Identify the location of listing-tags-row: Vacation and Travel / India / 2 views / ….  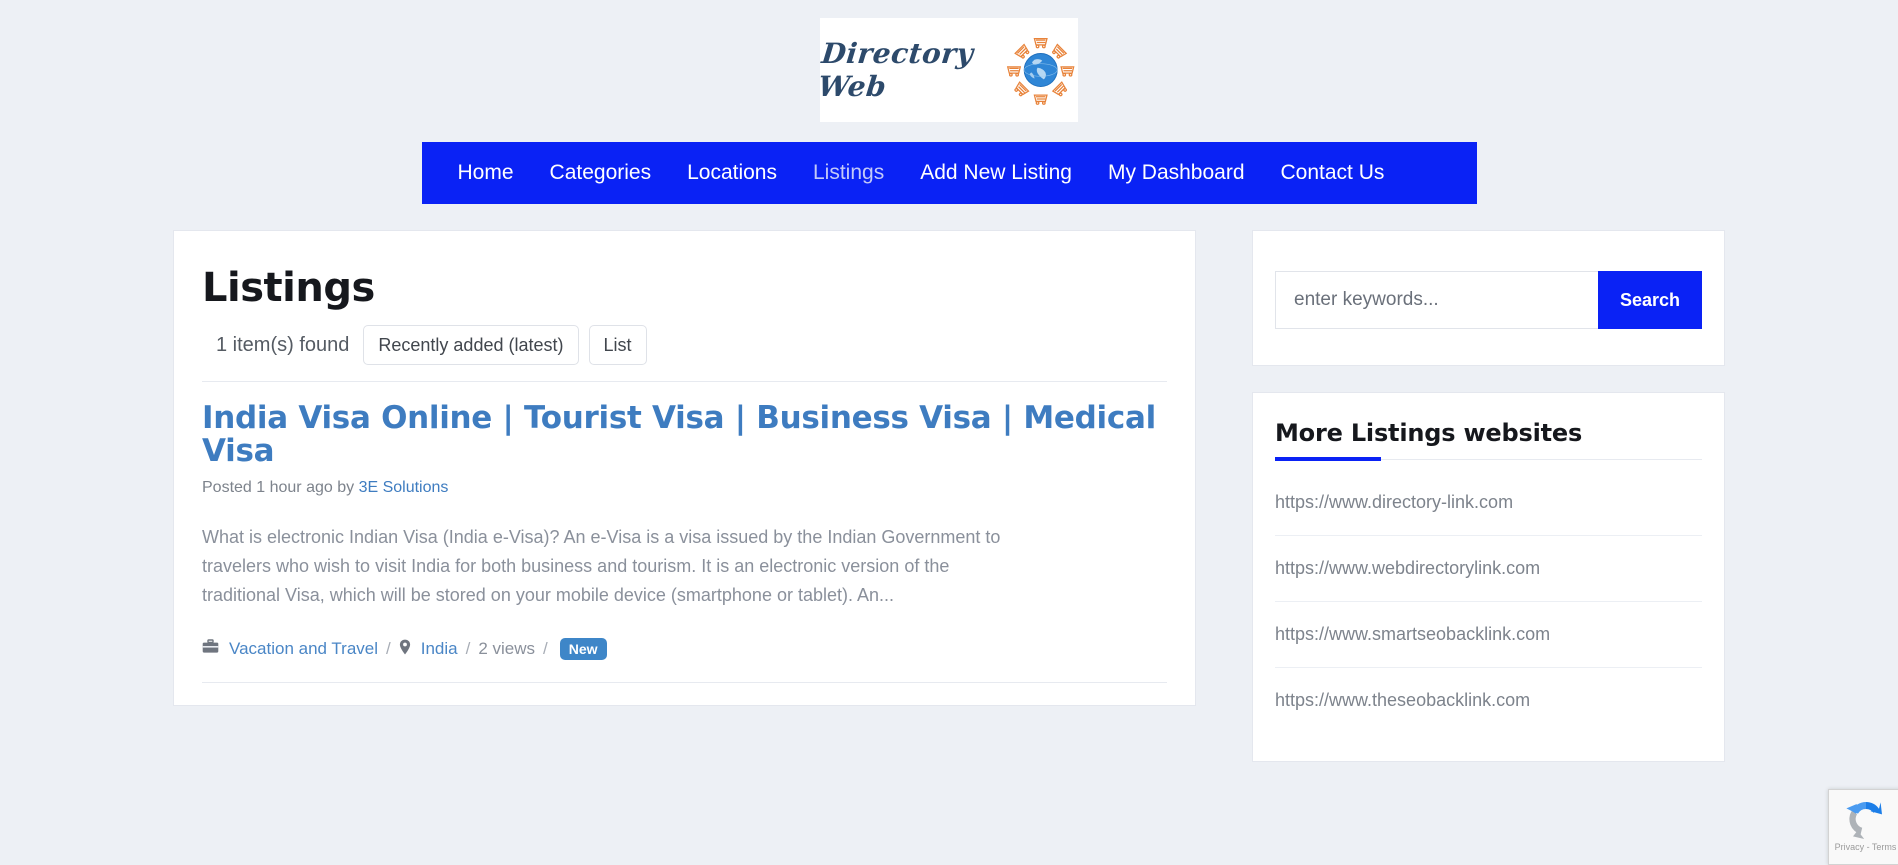
(684, 660).